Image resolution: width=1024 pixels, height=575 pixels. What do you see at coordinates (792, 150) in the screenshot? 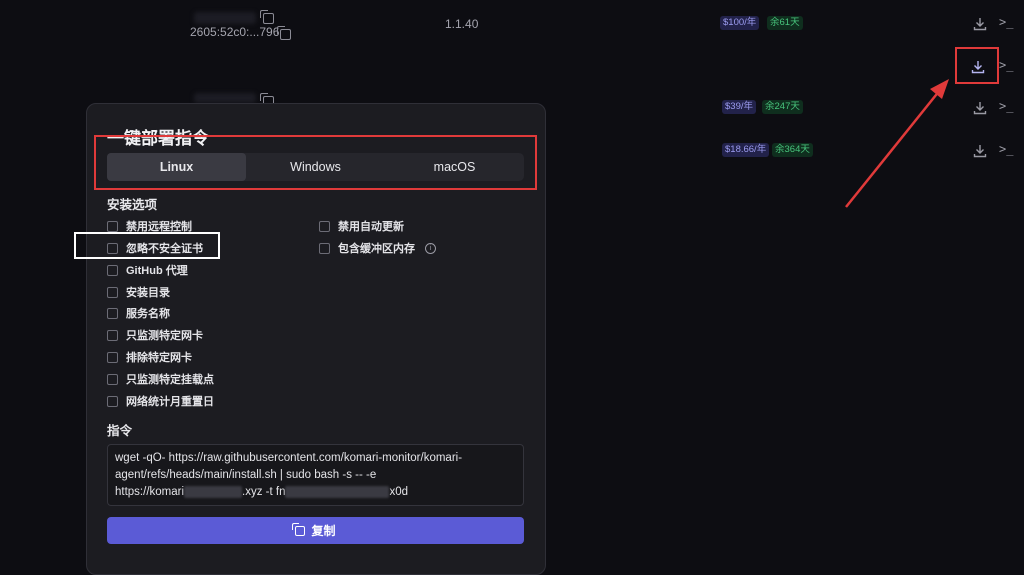
I see `remaining-days-badge: 余364天` at bounding box center [792, 150].